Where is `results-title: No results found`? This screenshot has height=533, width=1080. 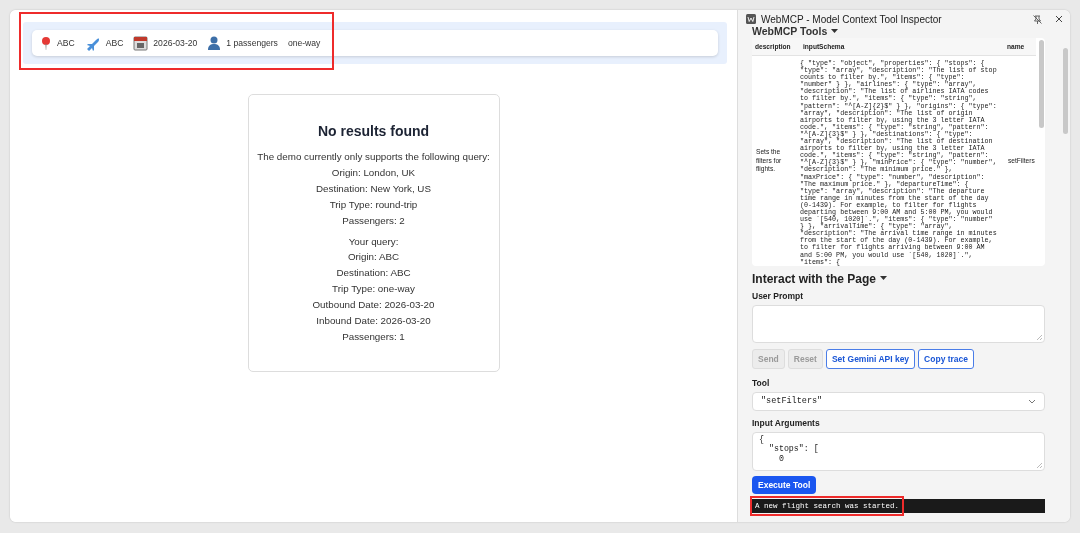 results-title: No results found is located at coordinates (373, 131).